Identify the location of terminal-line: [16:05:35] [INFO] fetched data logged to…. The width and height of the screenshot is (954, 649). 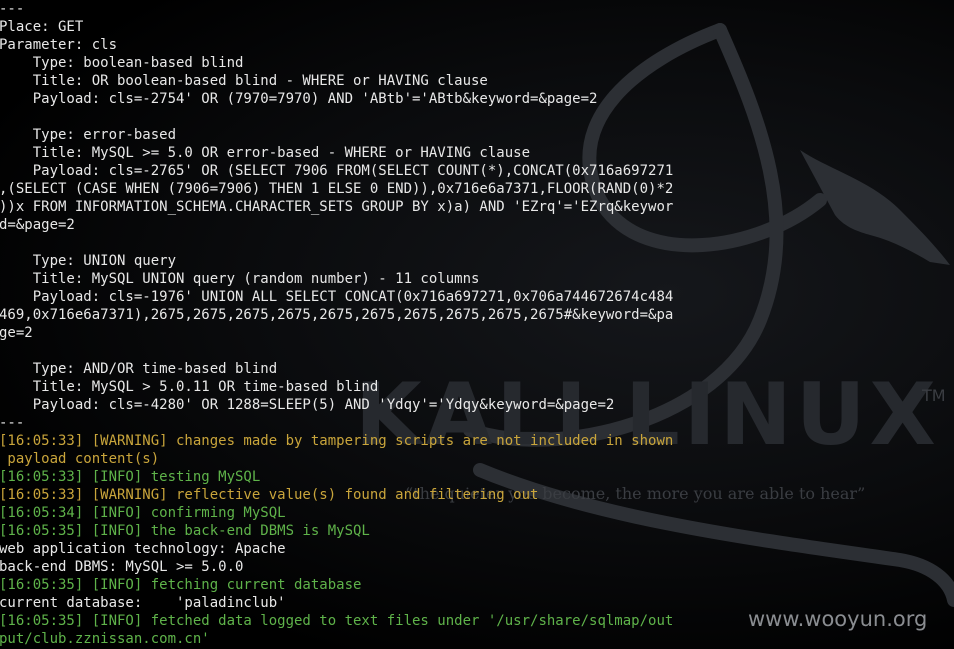
(337, 621).